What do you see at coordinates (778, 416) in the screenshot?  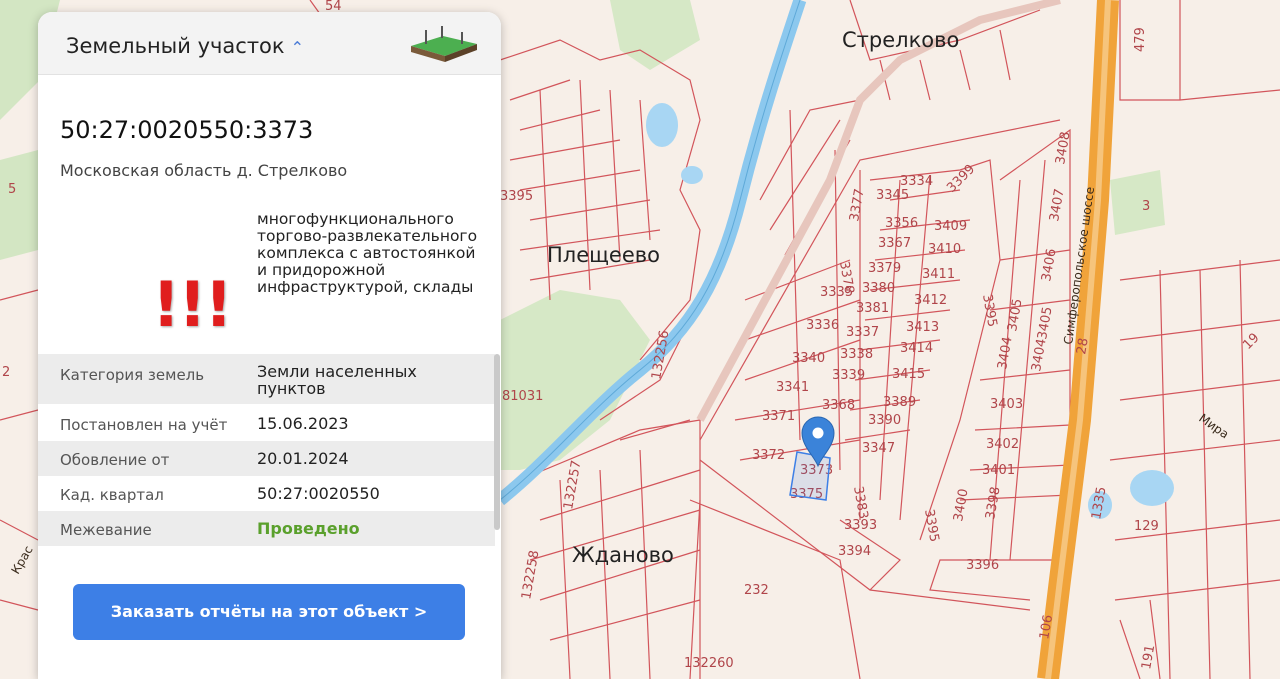 I see `parcel-label: 3371` at bounding box center [778, 416].